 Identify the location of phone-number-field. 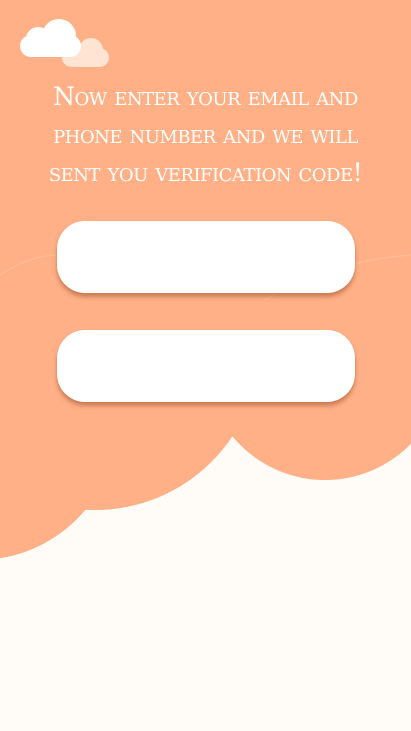
(206, 366).